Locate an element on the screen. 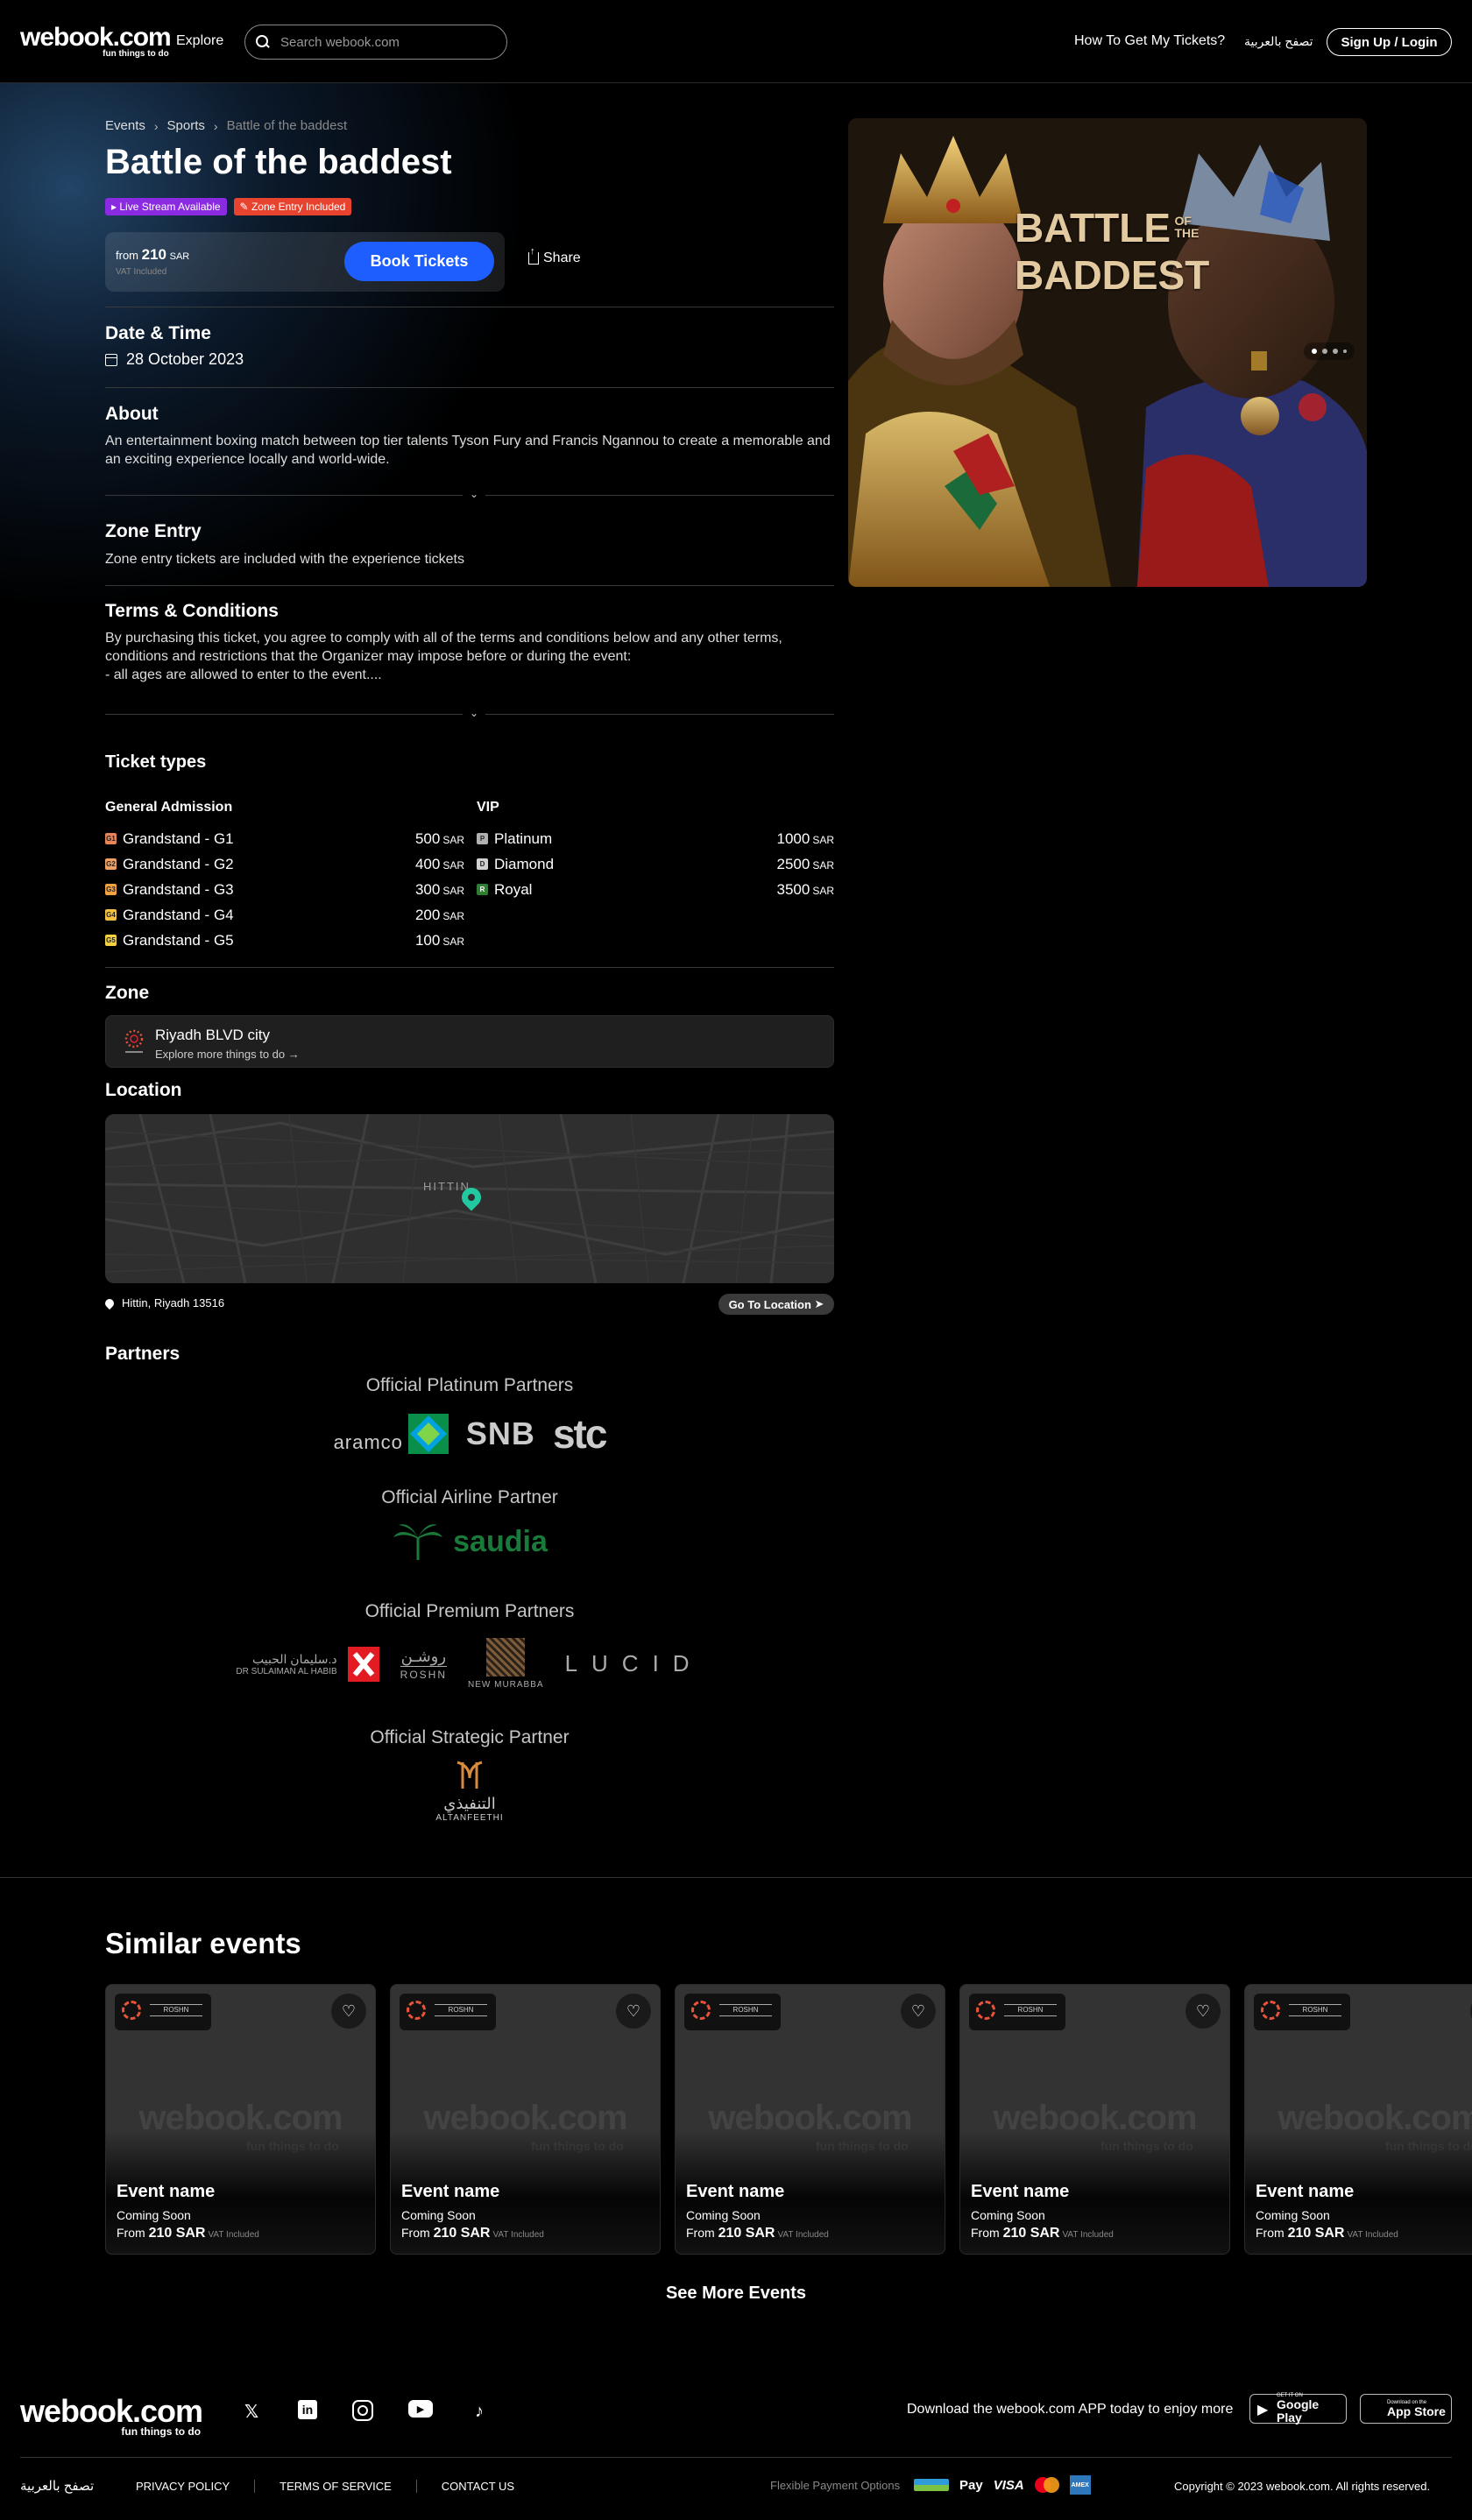 This screenshot has width=1472, height=2520. linkedin-icon: in is located at coordinates (307, 2409).